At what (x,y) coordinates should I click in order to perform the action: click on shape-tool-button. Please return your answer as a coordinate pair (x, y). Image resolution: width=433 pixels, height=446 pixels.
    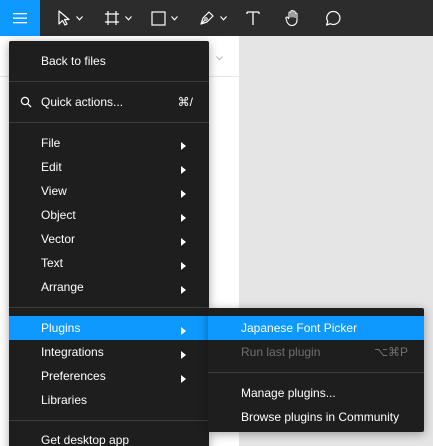
    Looking at the image, I should click on (164, 18).